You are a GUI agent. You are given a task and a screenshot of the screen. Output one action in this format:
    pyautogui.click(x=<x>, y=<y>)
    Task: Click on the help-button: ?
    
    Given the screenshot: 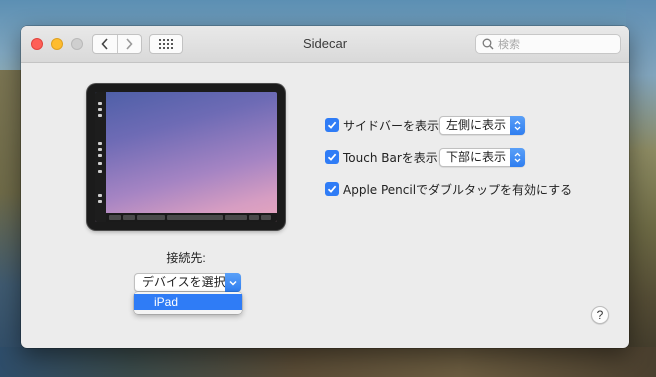 What is the action you would take?
    pyautogui.click(x=600, y=315)
    